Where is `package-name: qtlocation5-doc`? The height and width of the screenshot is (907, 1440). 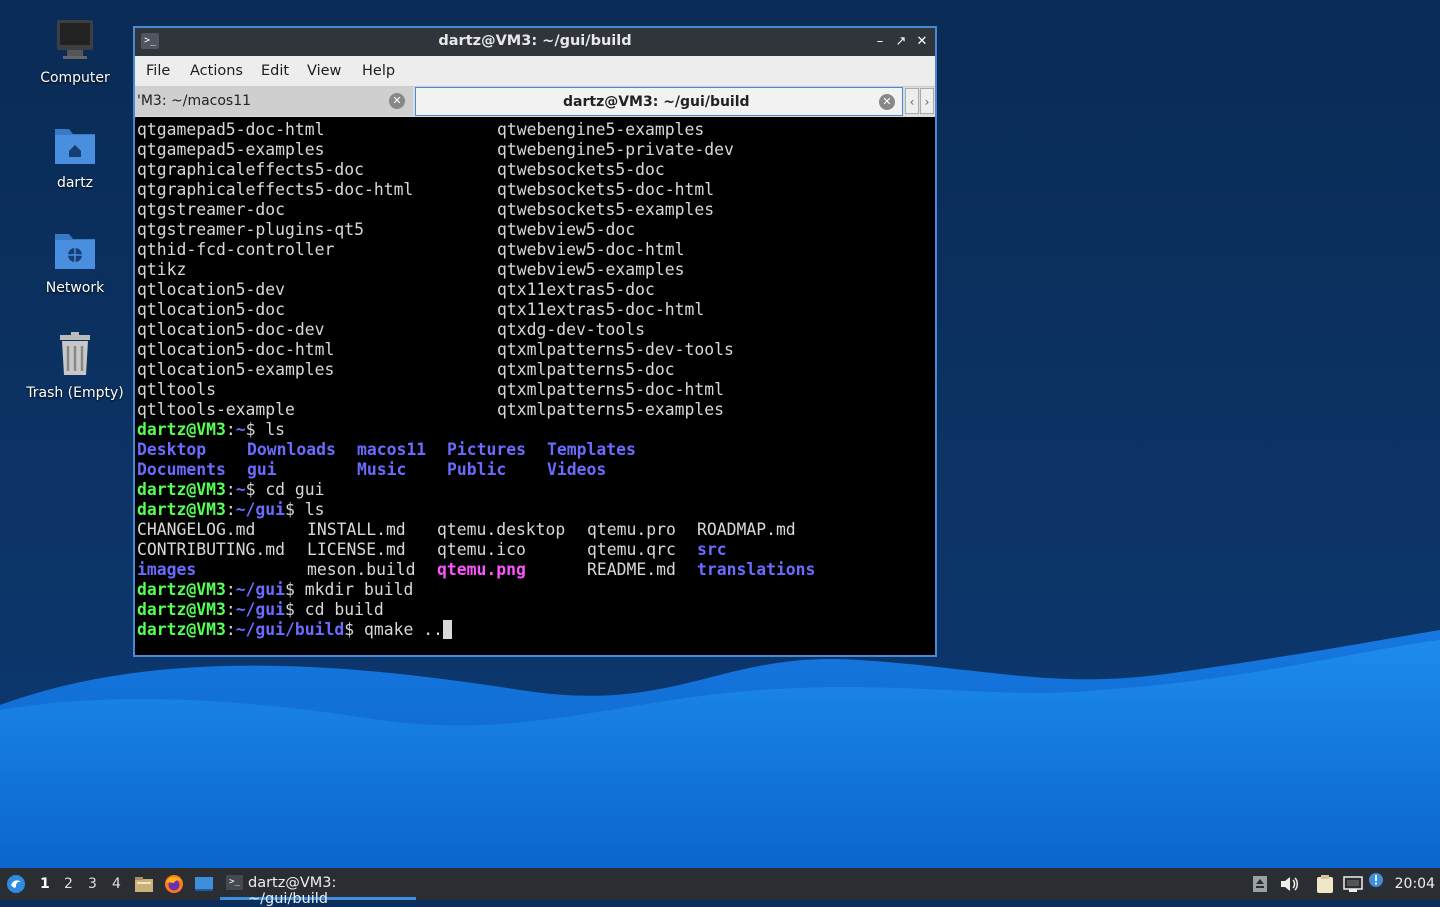 package-name: qtlocation5-doc is located at coordinates (211, 309).